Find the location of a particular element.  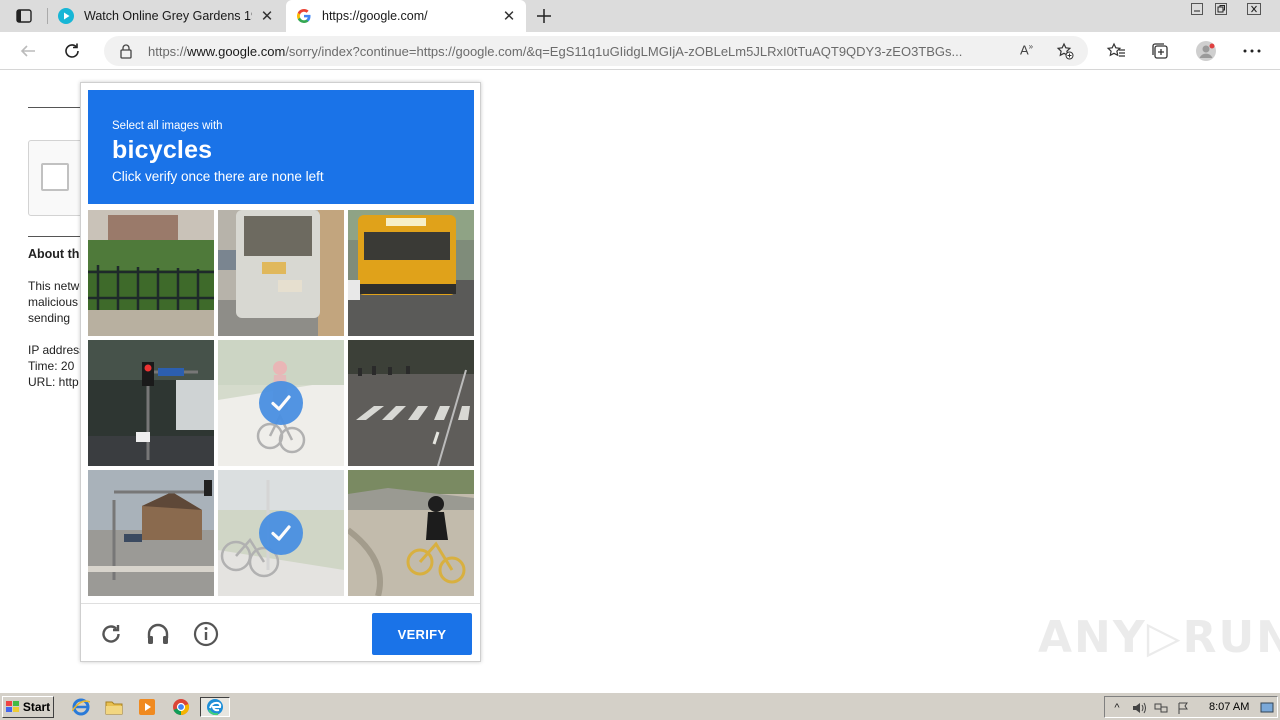

tab-grey-gardens: Watch Online Grey Gardens 1975 ✕ is located at coordinates (166, 16).